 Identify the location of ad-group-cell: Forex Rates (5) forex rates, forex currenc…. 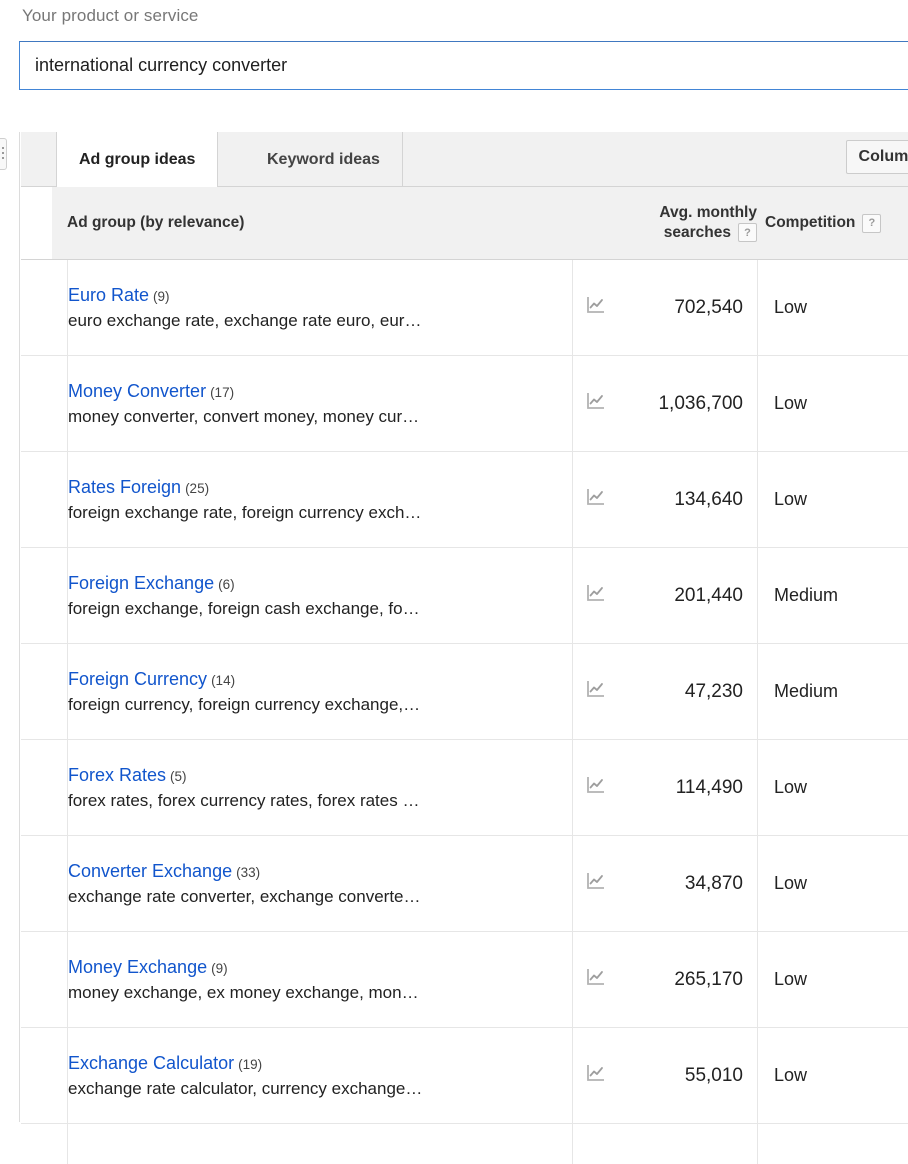
(319, 787).